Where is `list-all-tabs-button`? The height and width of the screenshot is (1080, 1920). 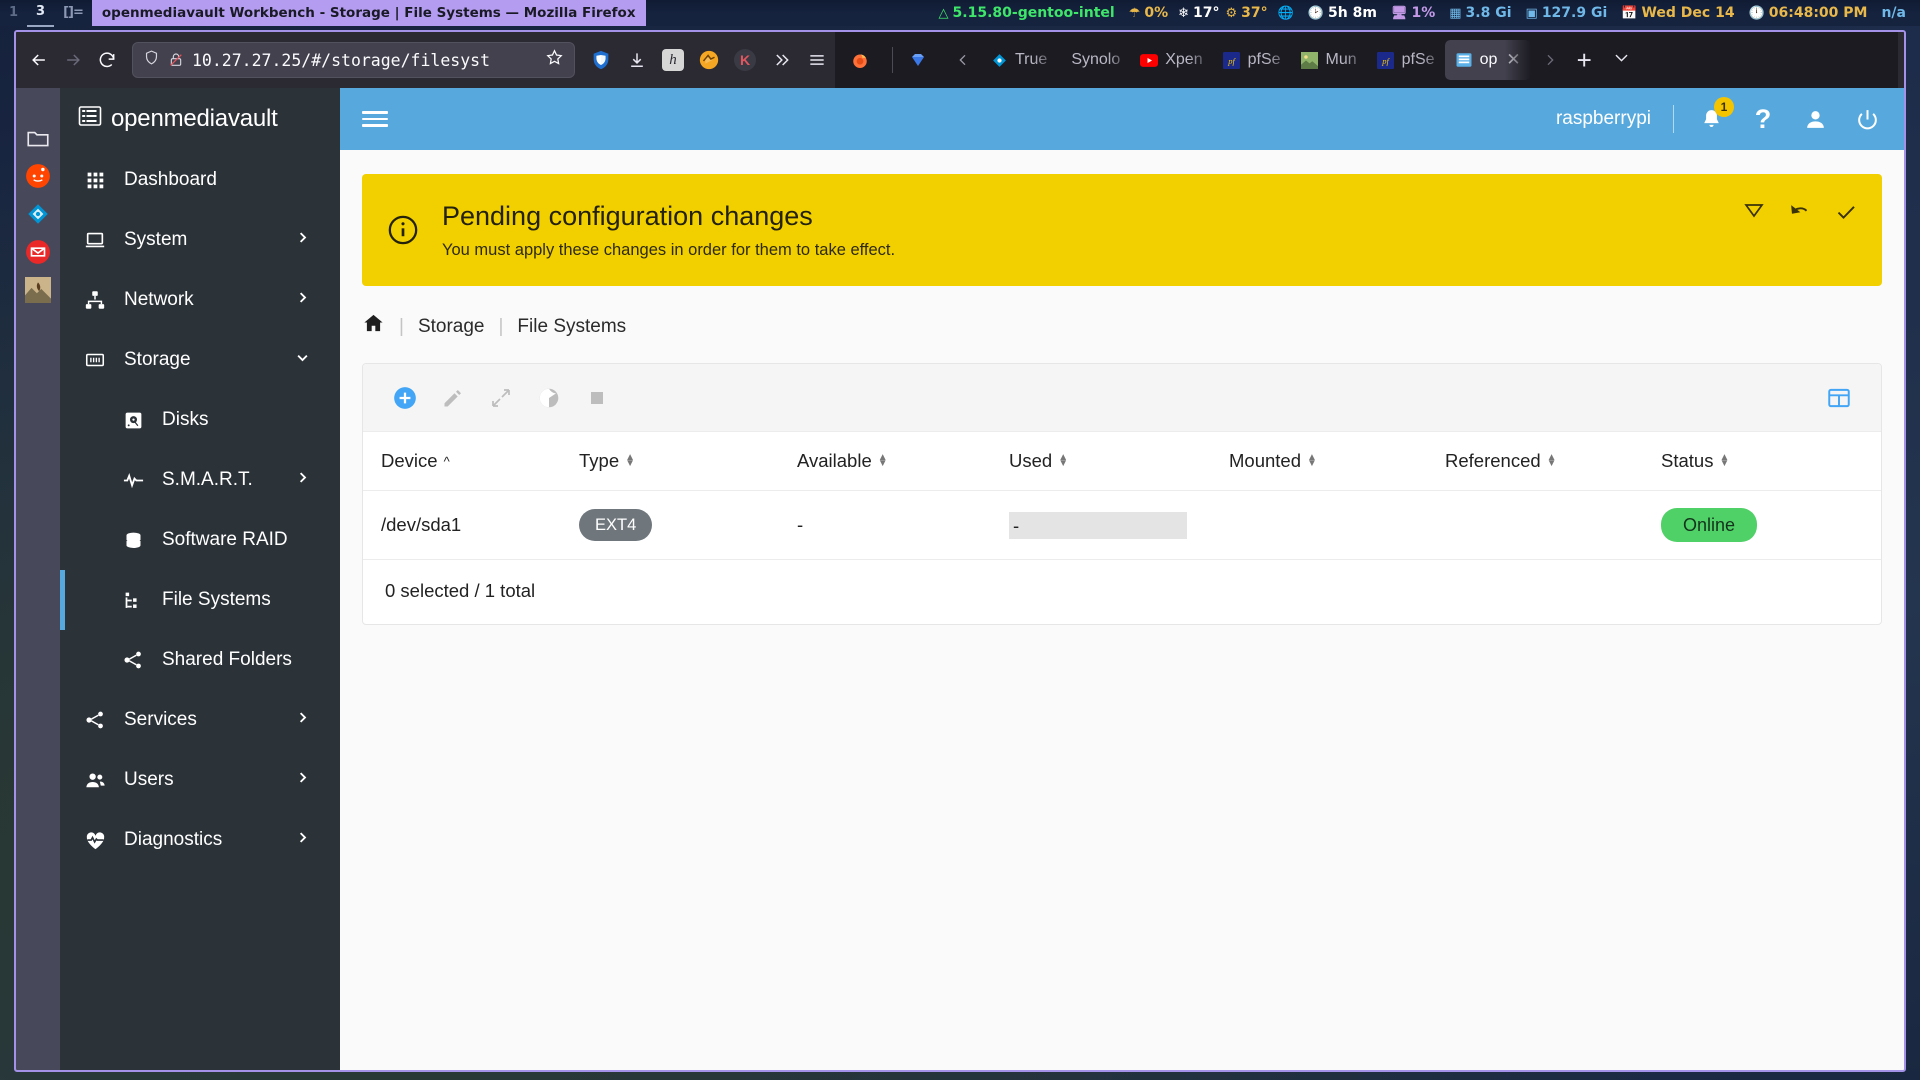 list-all-tabs-button is located at coordinates (1621, 60).